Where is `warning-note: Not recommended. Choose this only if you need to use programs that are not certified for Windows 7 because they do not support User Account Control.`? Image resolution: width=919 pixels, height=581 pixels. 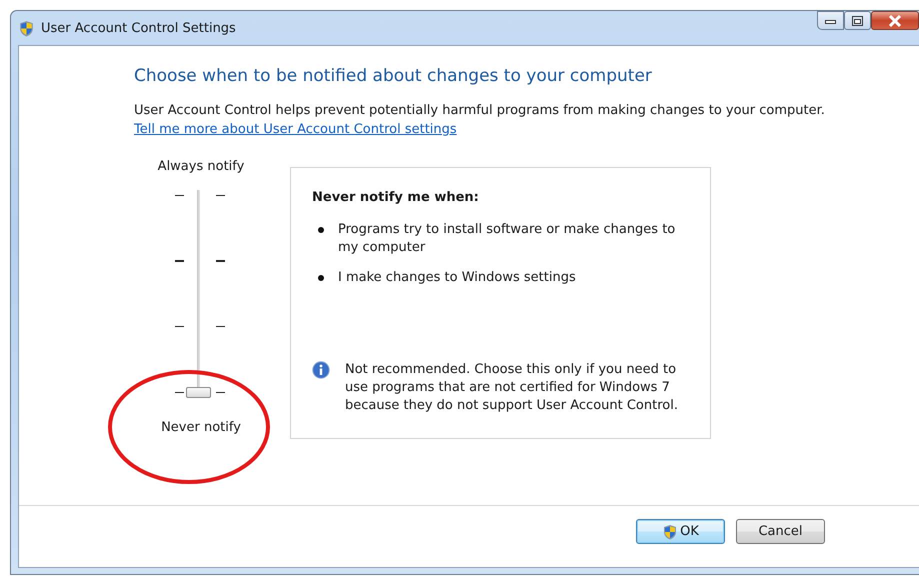
warning-note: Not recommended. Choose this only if you need to use programs that are not certified for Windows 7 because they do not support User Account Control. is located at coordinates (512, 388).